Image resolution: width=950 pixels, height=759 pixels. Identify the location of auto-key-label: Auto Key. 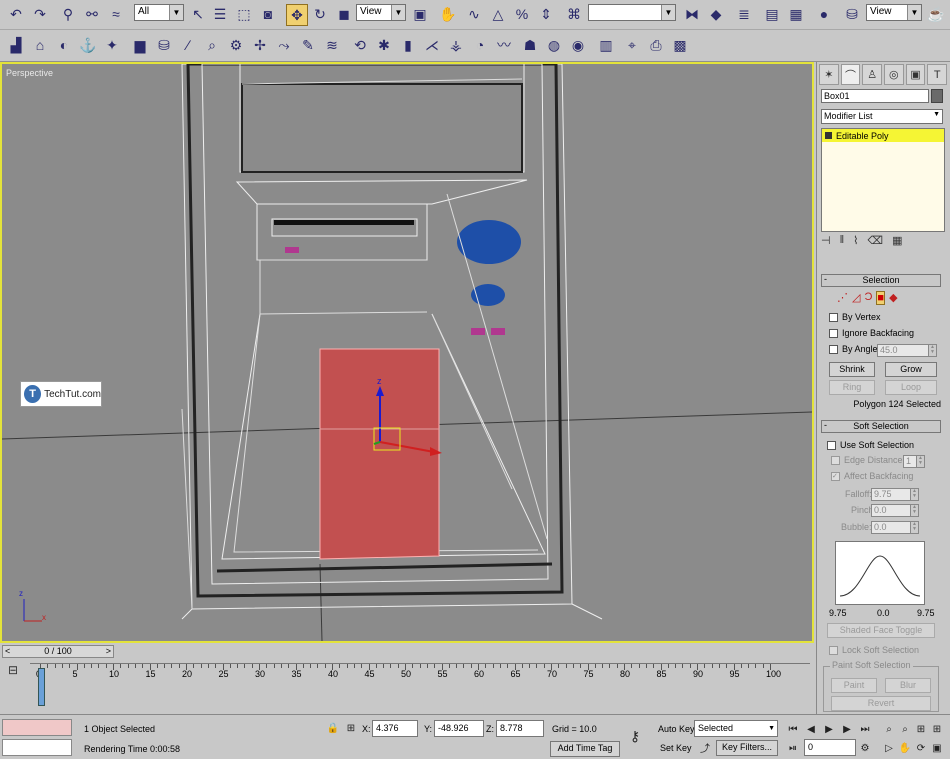
(676, 729).